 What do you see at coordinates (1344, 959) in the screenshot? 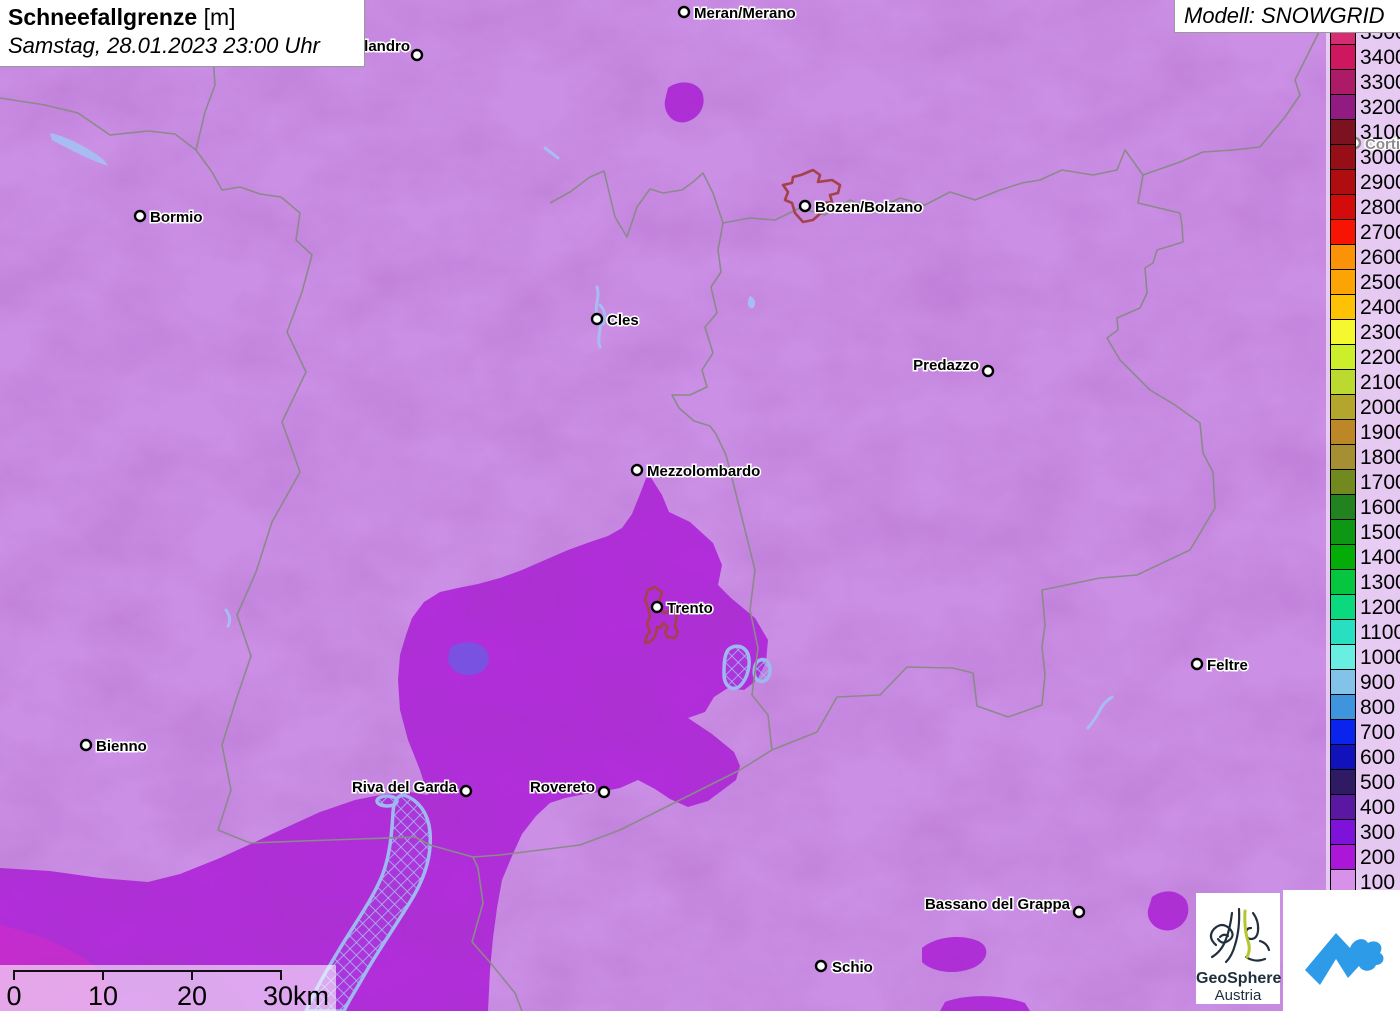
I see `mountain-cloud-icon` at bounding box center [1344, 959].